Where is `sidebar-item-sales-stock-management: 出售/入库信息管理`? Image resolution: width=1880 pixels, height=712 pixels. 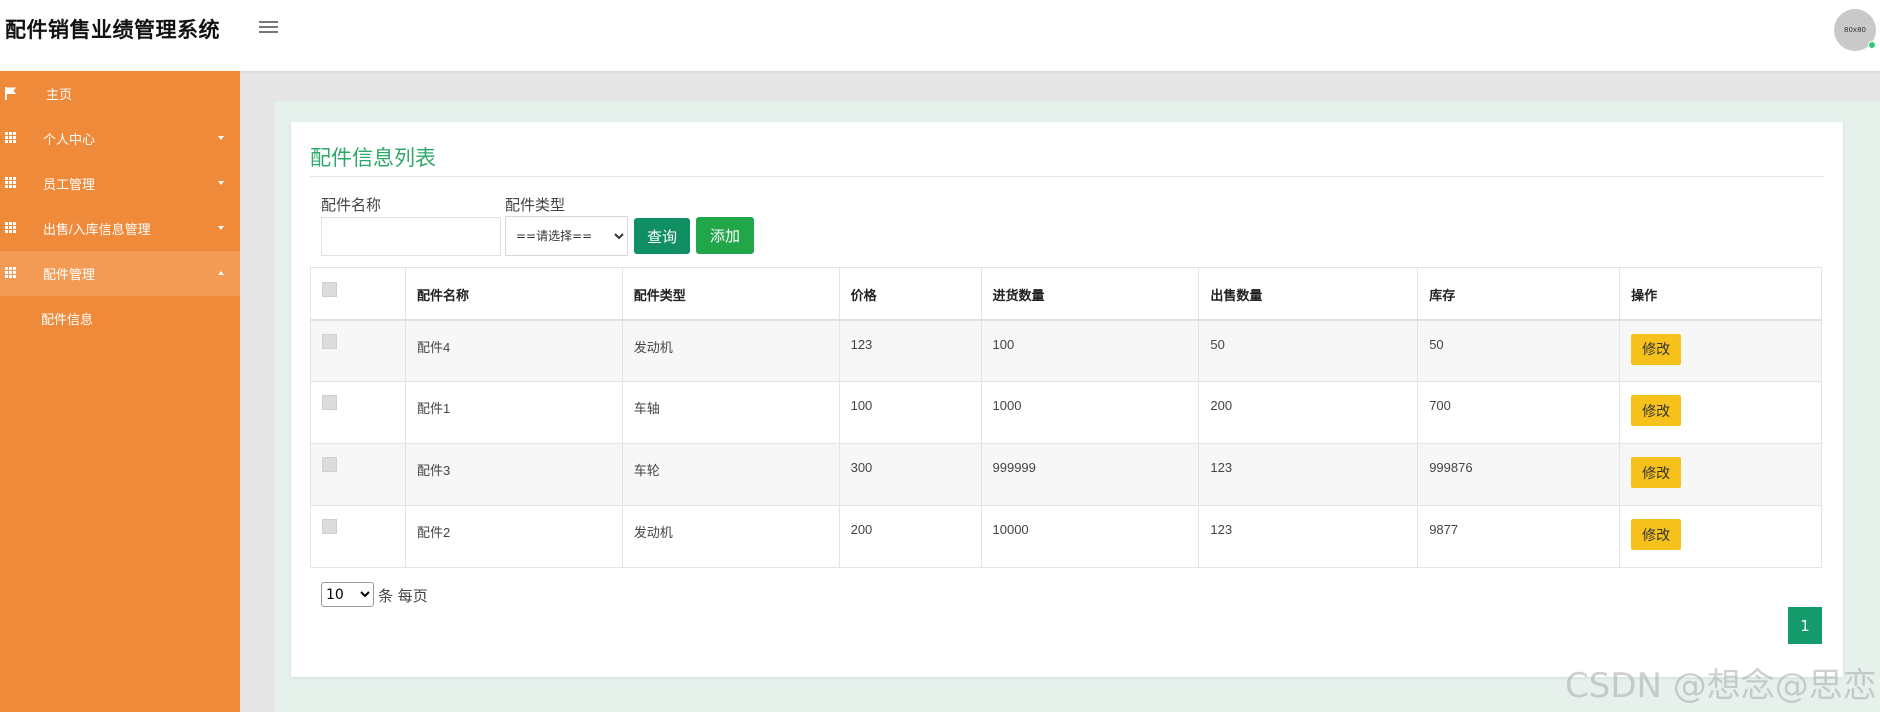
sidebar-item-sales-stock-management: 出售/入库信息管理 is located at coordinates (120, 228).